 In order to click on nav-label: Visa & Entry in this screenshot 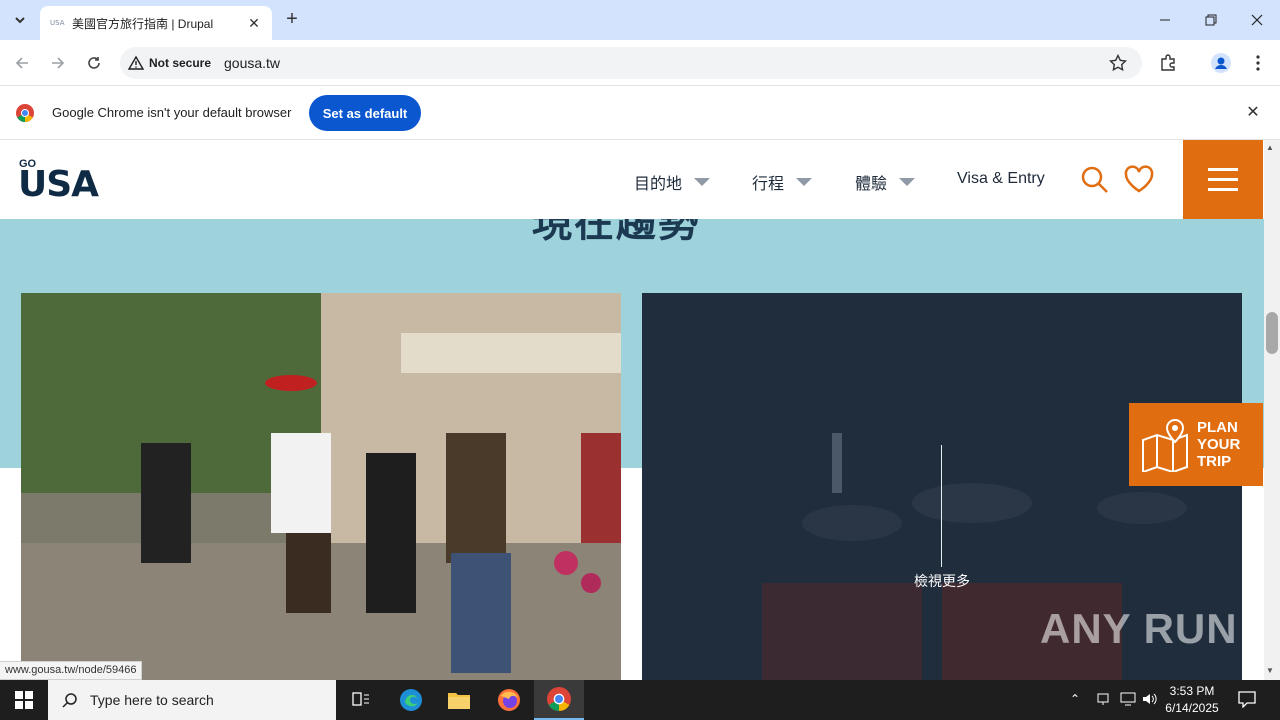, I will do `click(1001, 178)`.